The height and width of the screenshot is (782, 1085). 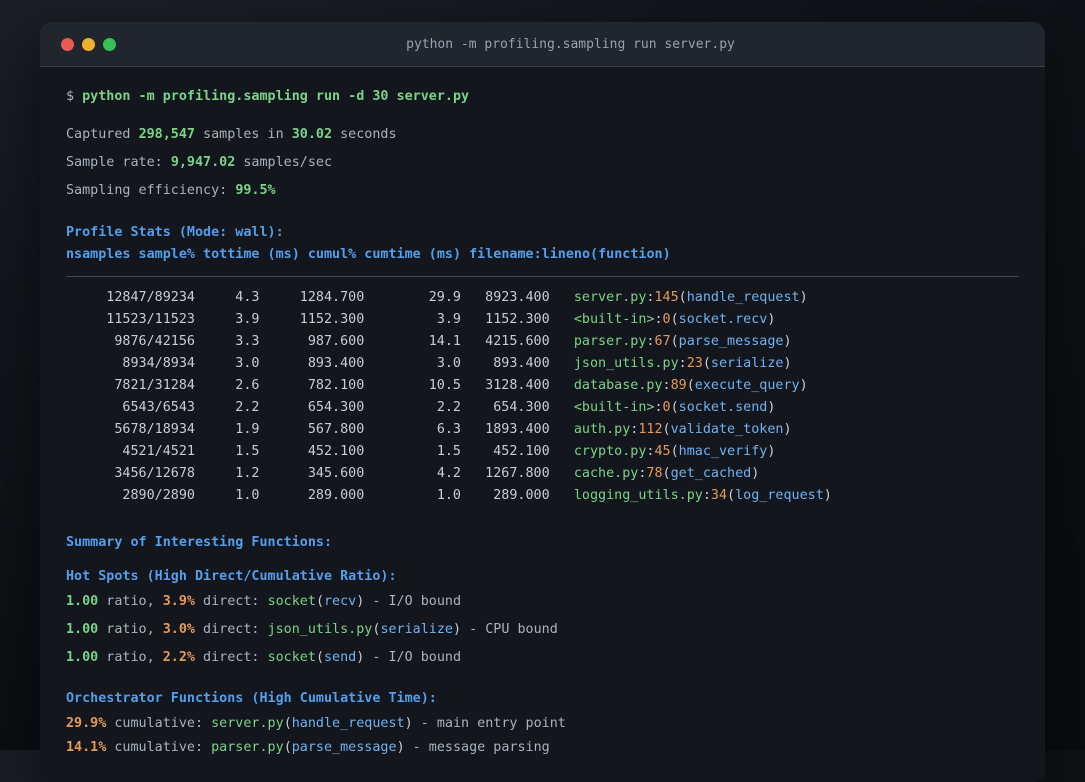 I want to click on col-nsamples: 12847/89234, so click(x=150, y=297).